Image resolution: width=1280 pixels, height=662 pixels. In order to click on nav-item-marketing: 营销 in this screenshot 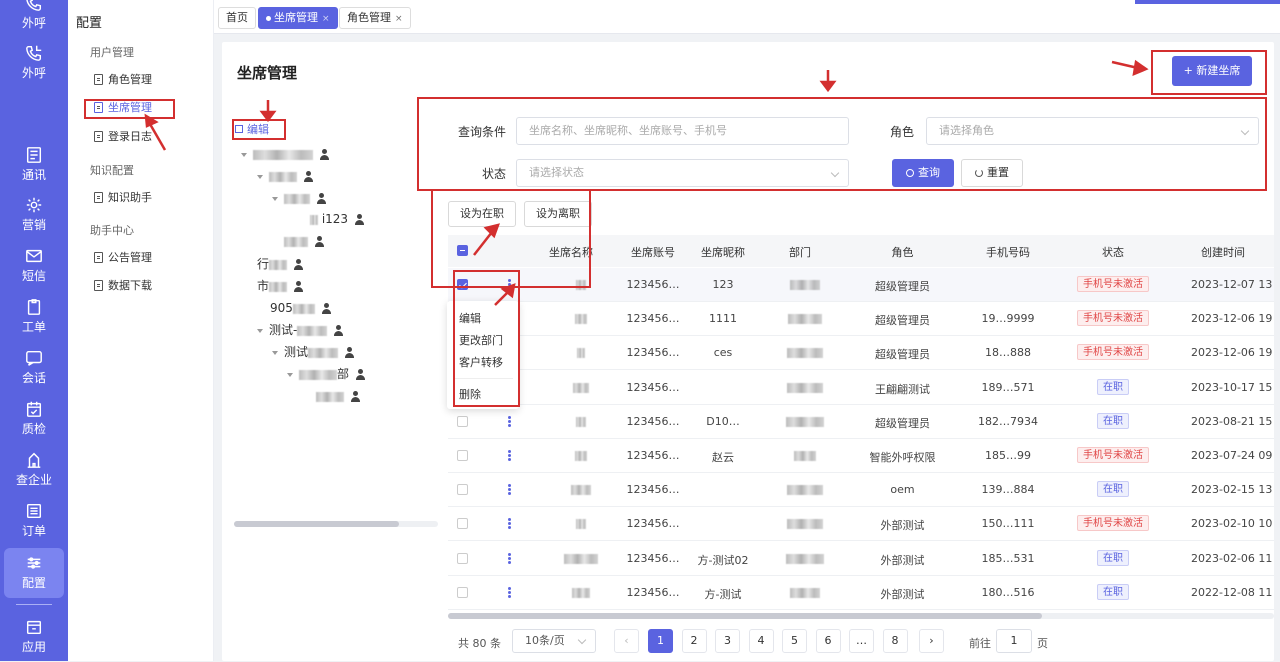, I will do `click(34, 215)`.